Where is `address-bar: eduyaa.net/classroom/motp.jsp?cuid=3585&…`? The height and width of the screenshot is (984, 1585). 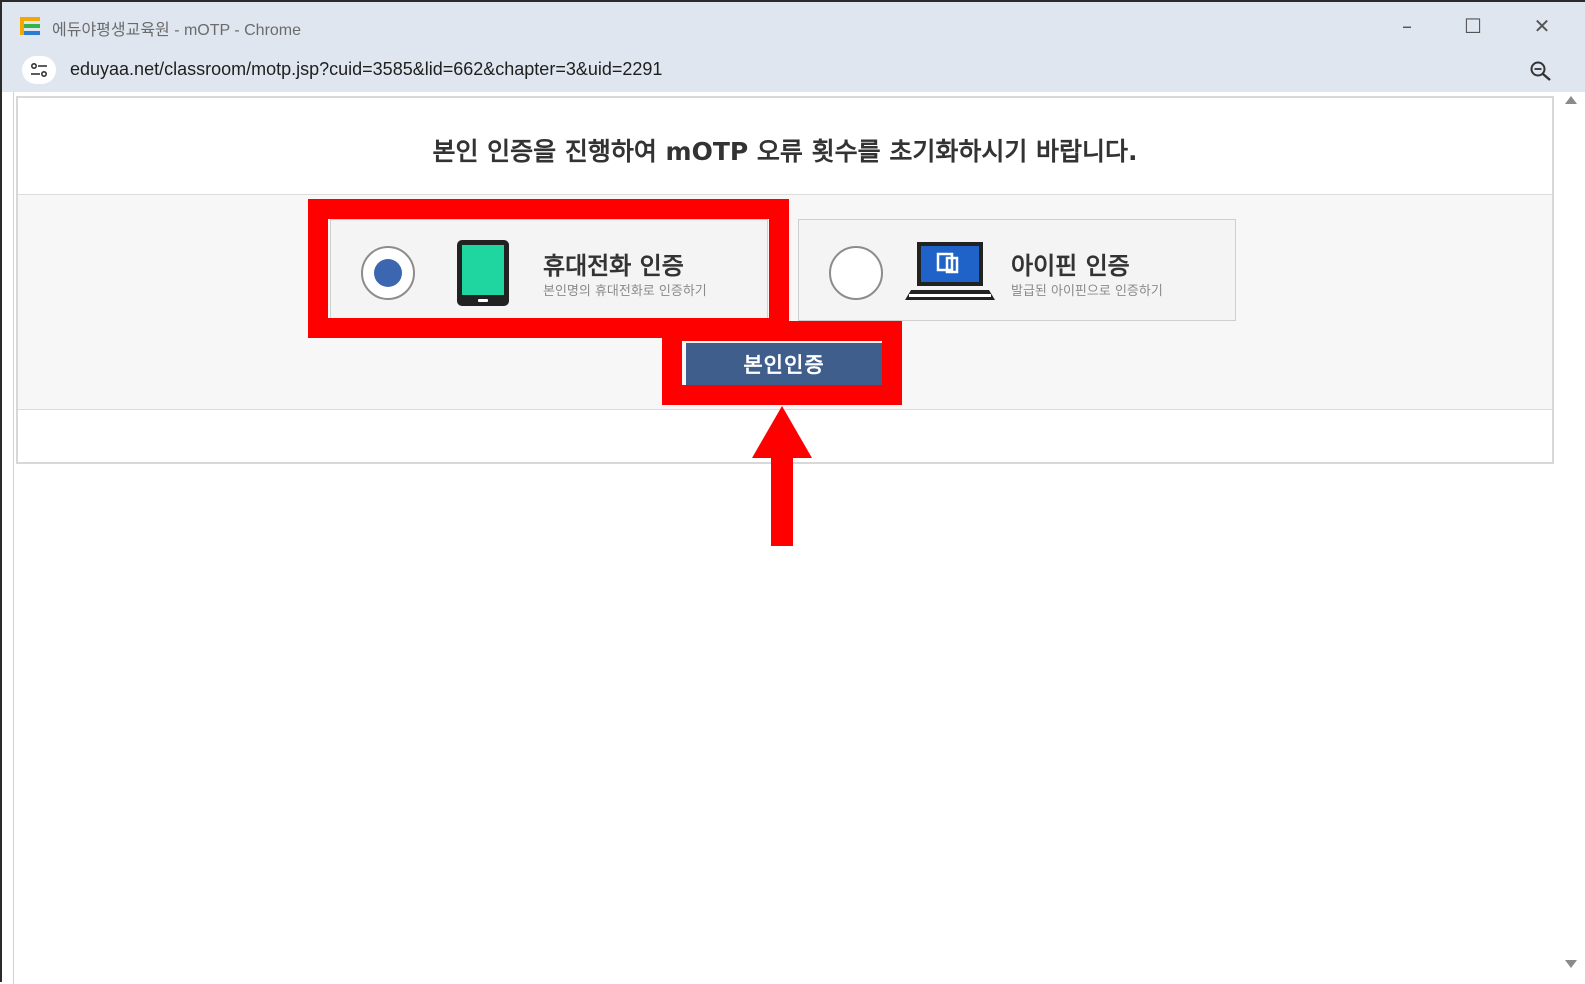 address-bar: eduyaa.net/classroom/motp.jsp?cuid=3585&… is located at coordinates (793, 70).